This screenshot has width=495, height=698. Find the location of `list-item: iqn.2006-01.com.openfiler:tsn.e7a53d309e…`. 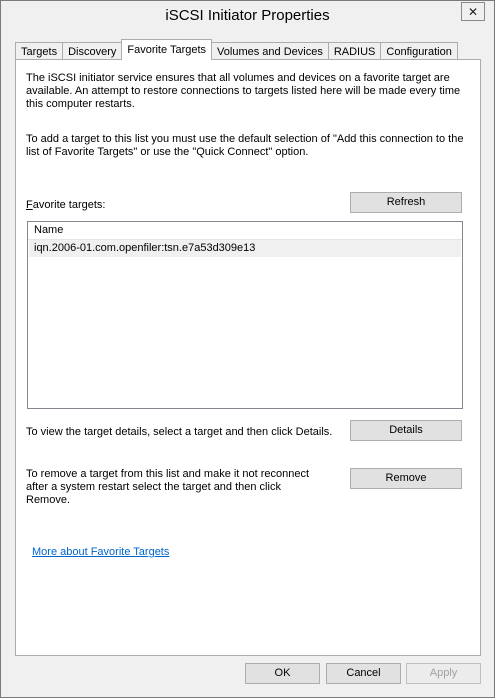

list-item: iqn.2006-01.com.openfiler:tsn.e7a53d309e… is located at coordinates (245, 248).